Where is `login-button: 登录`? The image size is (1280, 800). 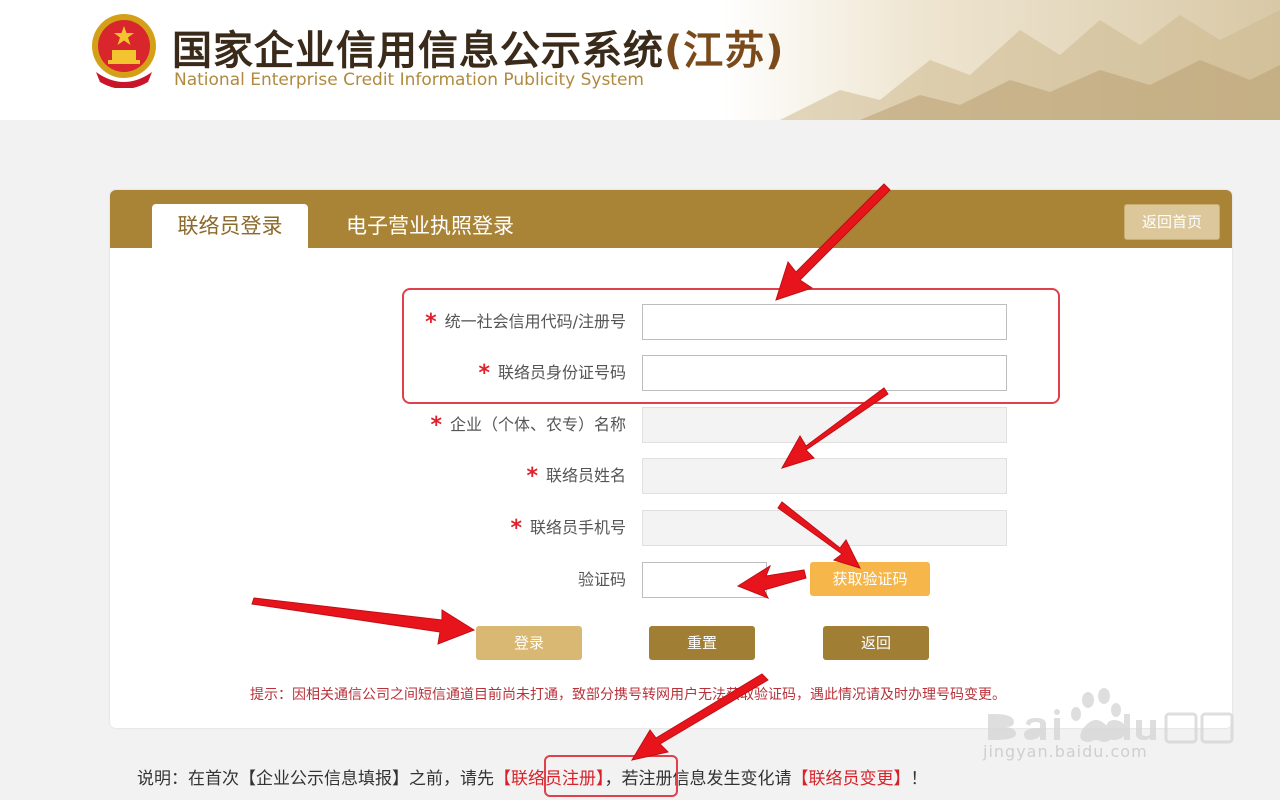 login-button: 登录 is located at coordinates (529, 643).